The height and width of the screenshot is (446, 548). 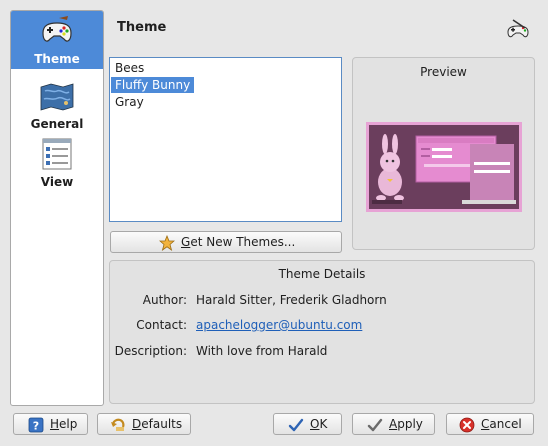 What do you see at coordinates (323, 424) in the screenshot?
I see `button-label: K` at bounding box center [323, 424].